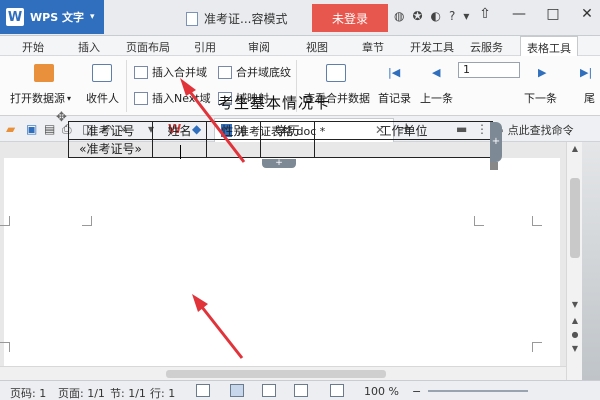  What do you see at coordinates (259, 47) in the screenshot?
I see `tab-review: 审阅` at bounding box center [259, 47].